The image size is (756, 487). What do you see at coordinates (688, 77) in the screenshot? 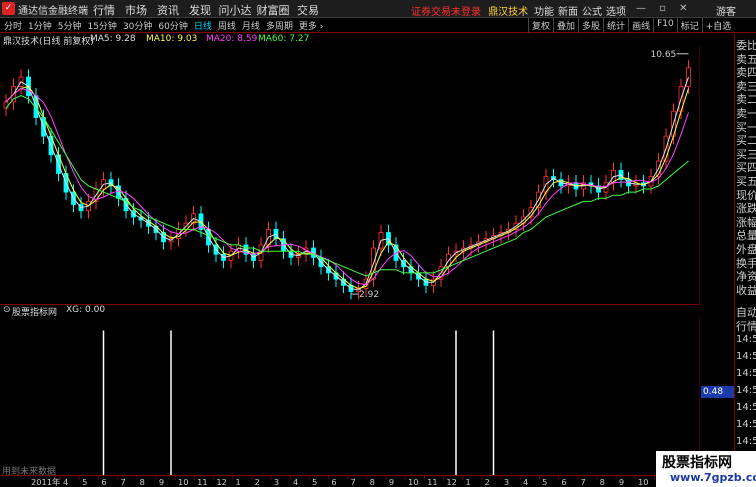
I see `candle-body` at bounding box center [688, 77].